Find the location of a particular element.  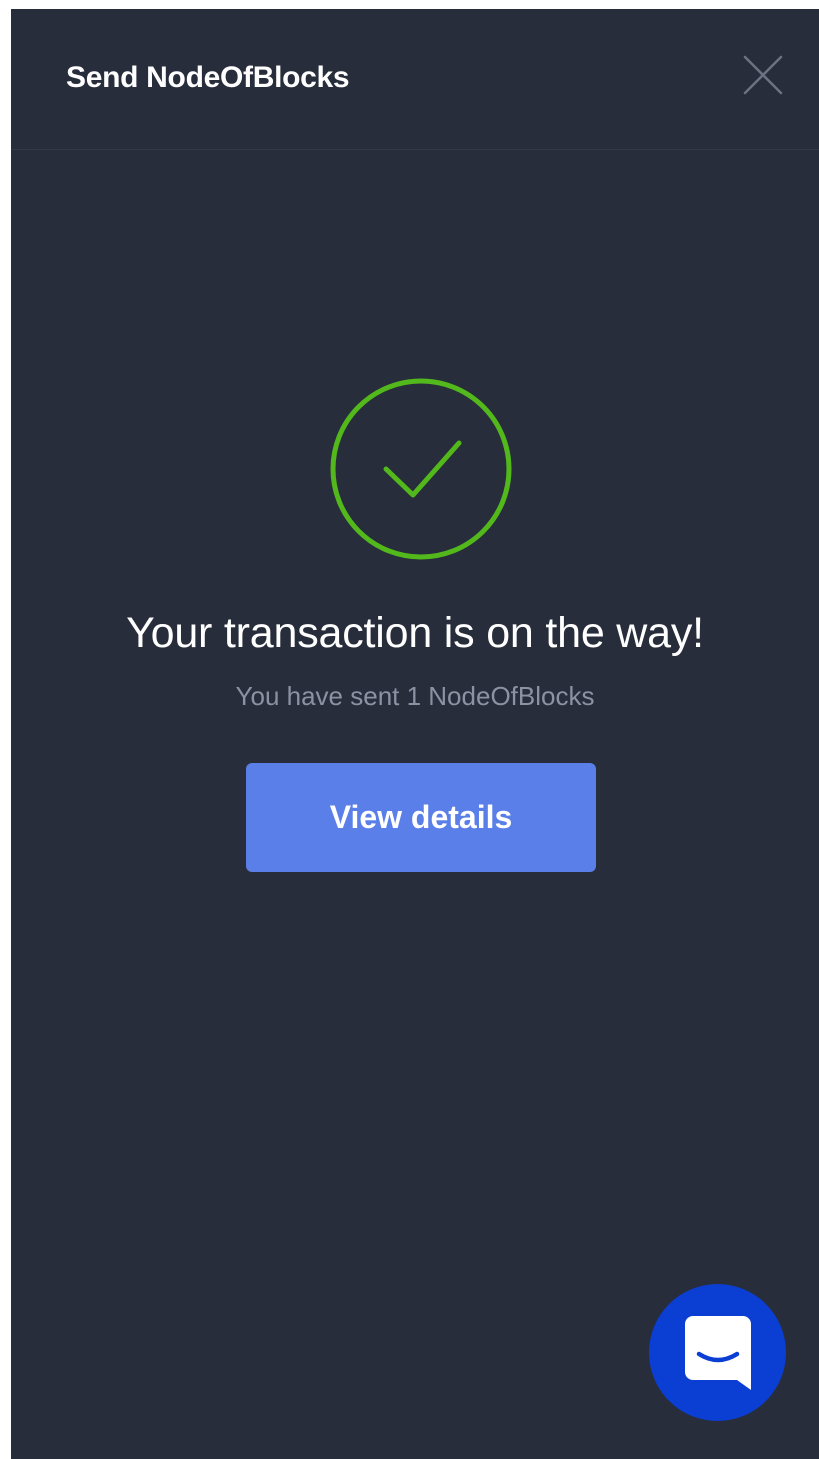

status-subline: You have sent 1 NodeOfBlocks is located at coordinates (415, 696).